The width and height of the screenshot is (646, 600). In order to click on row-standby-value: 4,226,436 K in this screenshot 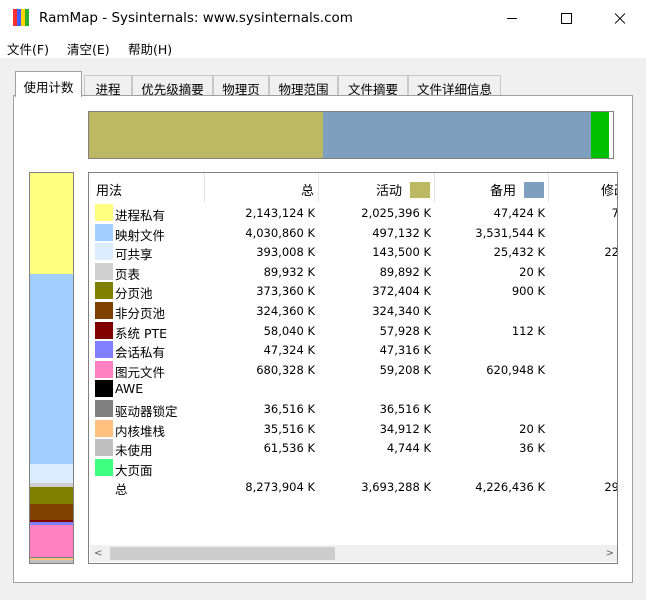, I will do `click(510, 487)`.